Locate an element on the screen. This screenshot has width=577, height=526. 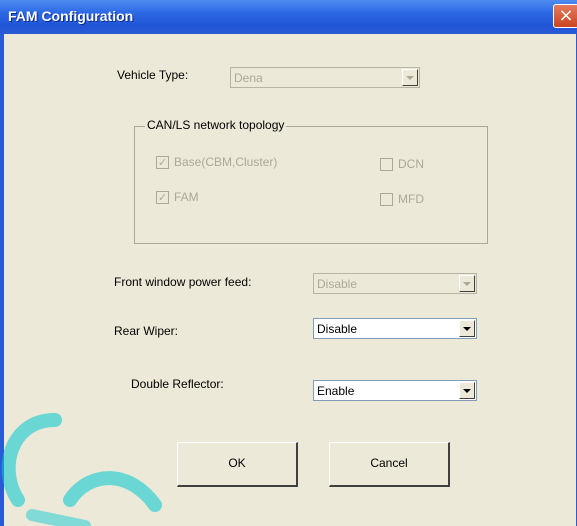
close-button: × is located at coordinates (565, 16).